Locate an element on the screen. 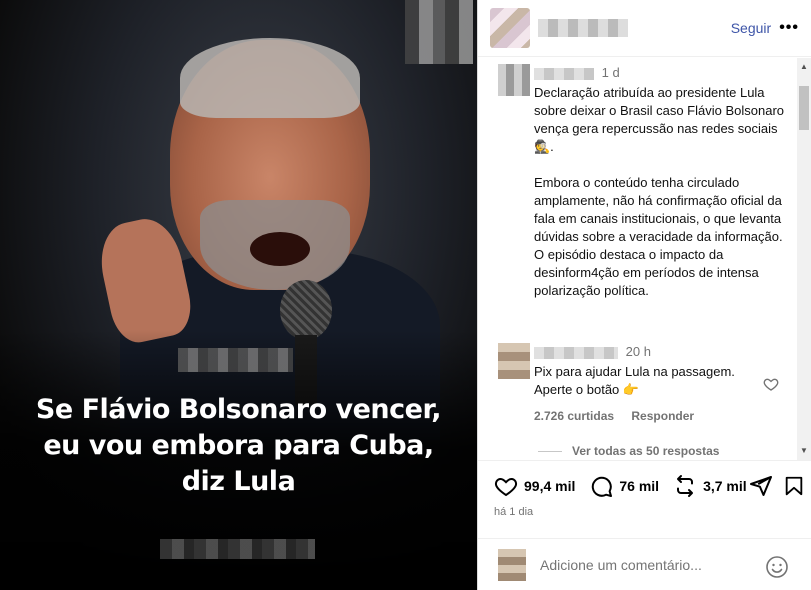  bookmark-icon is located at coordinates (794, 486).